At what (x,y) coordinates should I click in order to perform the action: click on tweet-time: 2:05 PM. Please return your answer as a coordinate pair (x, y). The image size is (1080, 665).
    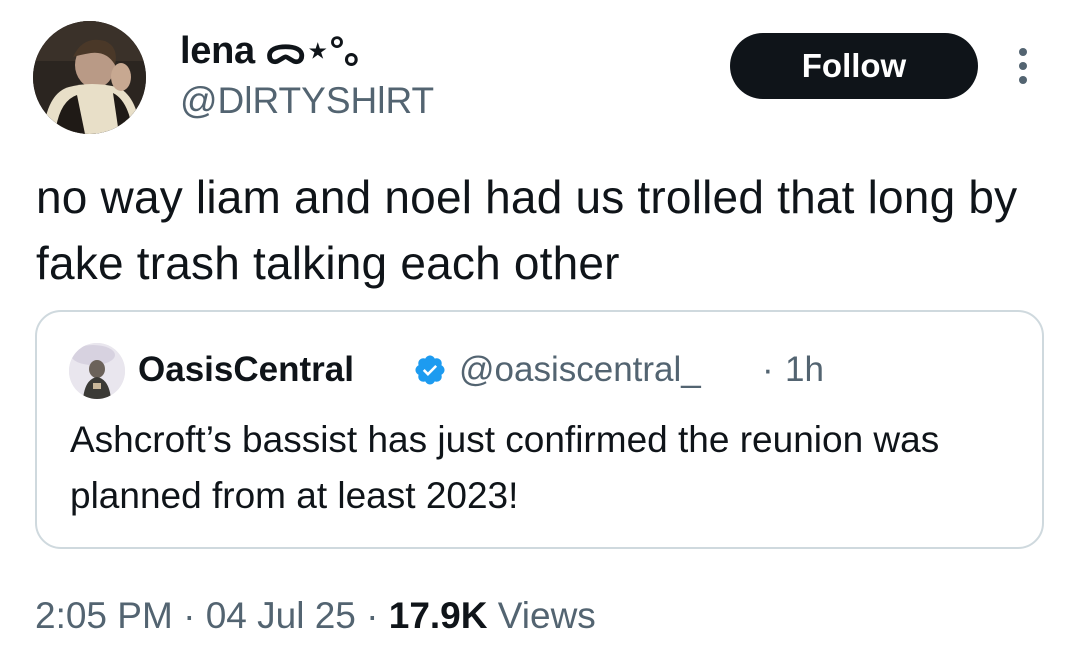
    Looking at the image, I should click on (104, 615).